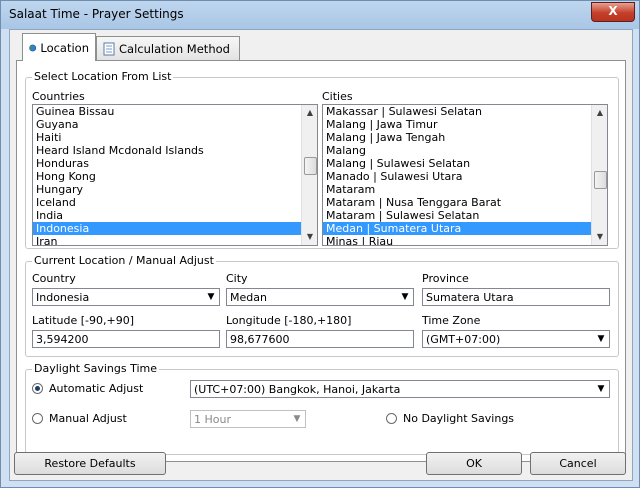 This screenshot has width=640, height=488. I want to click on country-label: Country, so click(54, 278).